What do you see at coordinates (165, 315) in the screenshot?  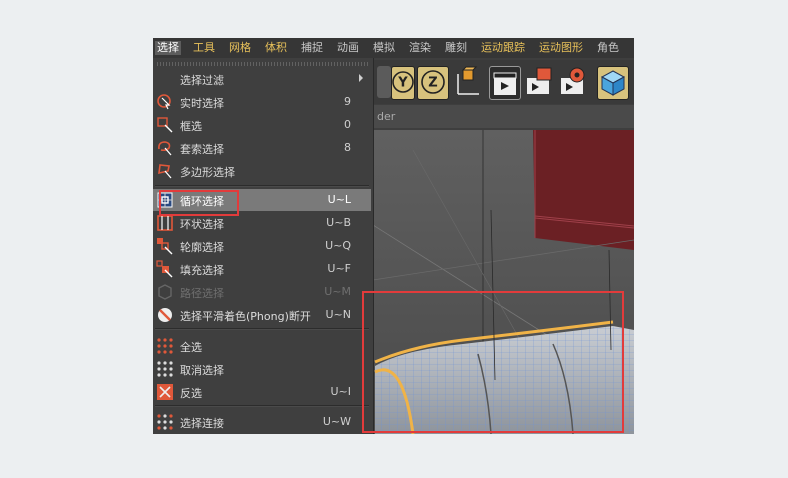 I see `phong-break-icon` at bounding box center [165, 315].